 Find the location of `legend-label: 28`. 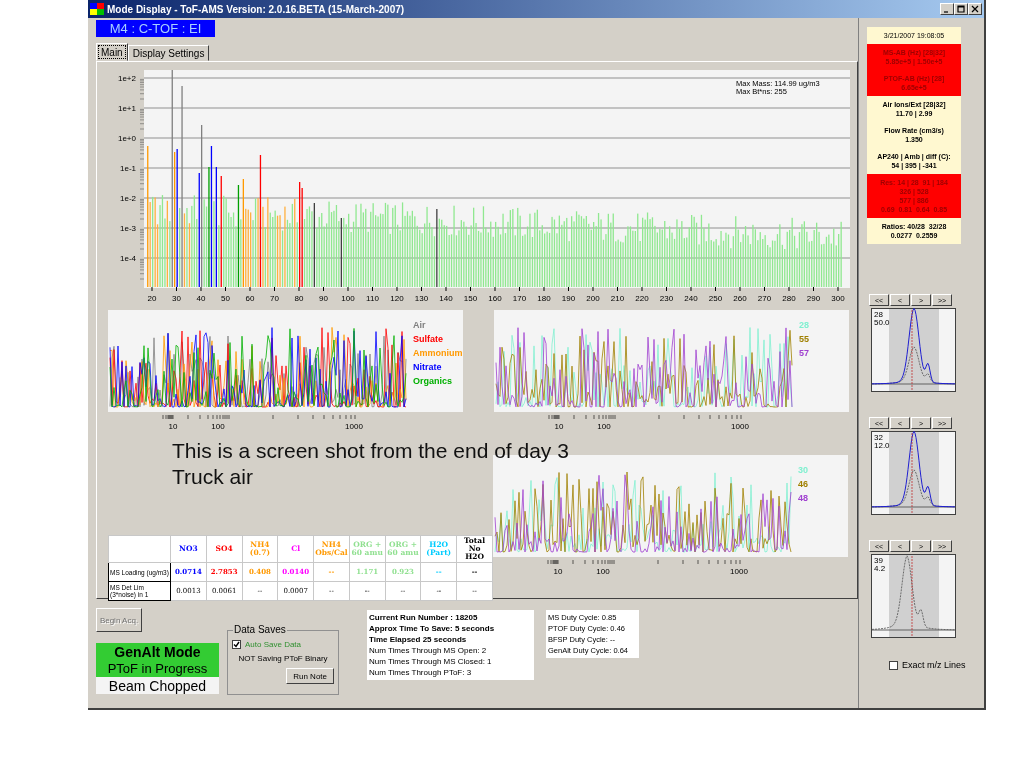

legend-label: 28 is located at coordinates (804, 325).